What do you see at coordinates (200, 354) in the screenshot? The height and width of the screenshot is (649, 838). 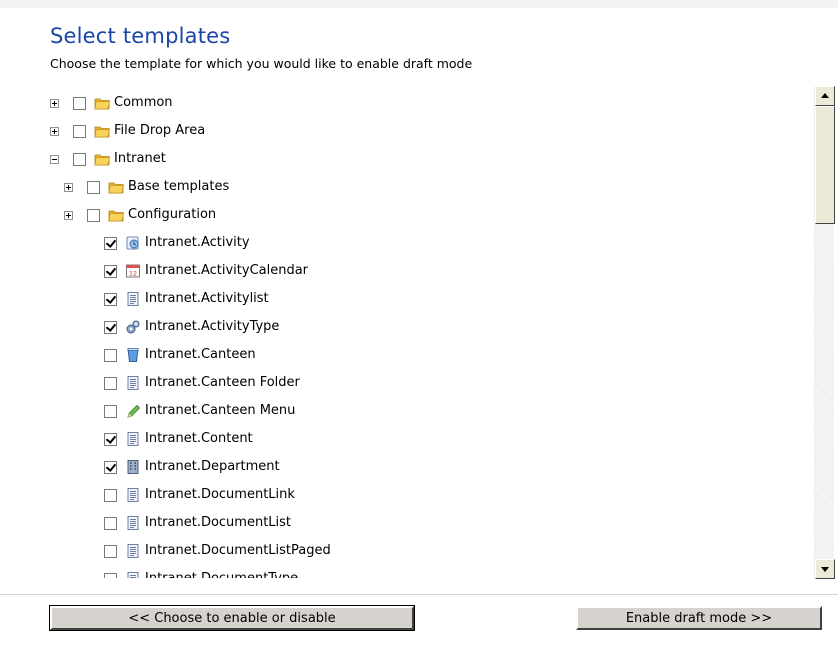 I see `node-label: Intranet.Canteen` at bounding box center [200, 354].